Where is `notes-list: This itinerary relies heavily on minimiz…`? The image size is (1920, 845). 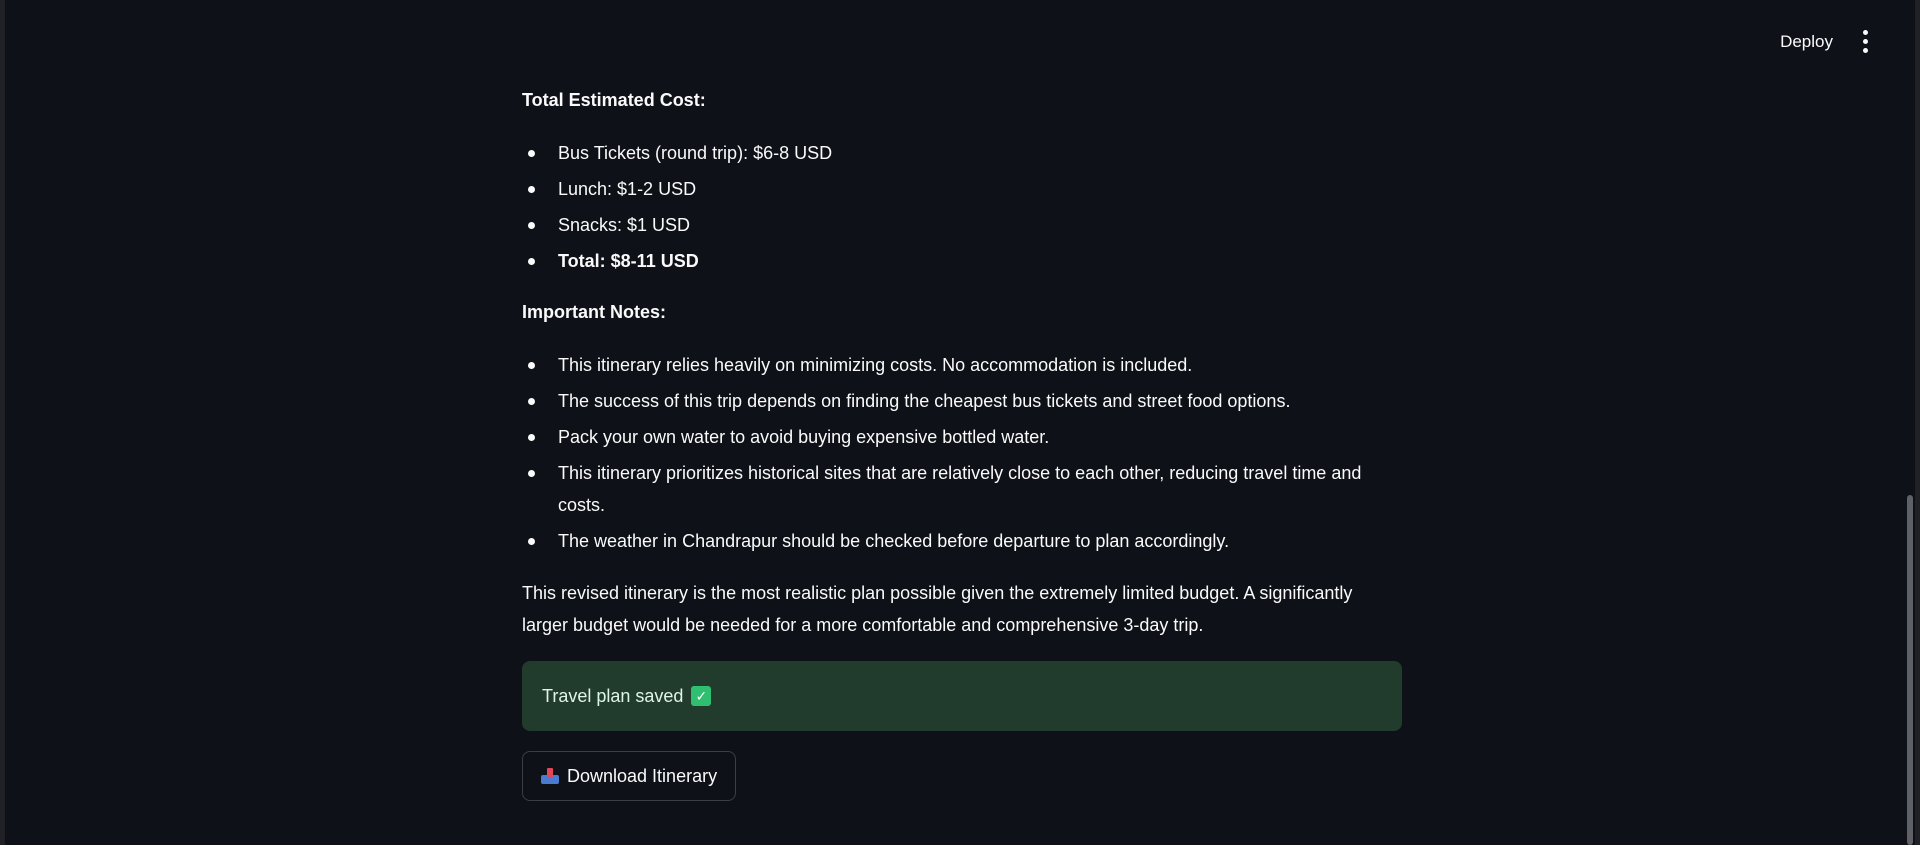
notes-list: This itinerary relies heavily on minimiz… is located at coordinates (962, 455).